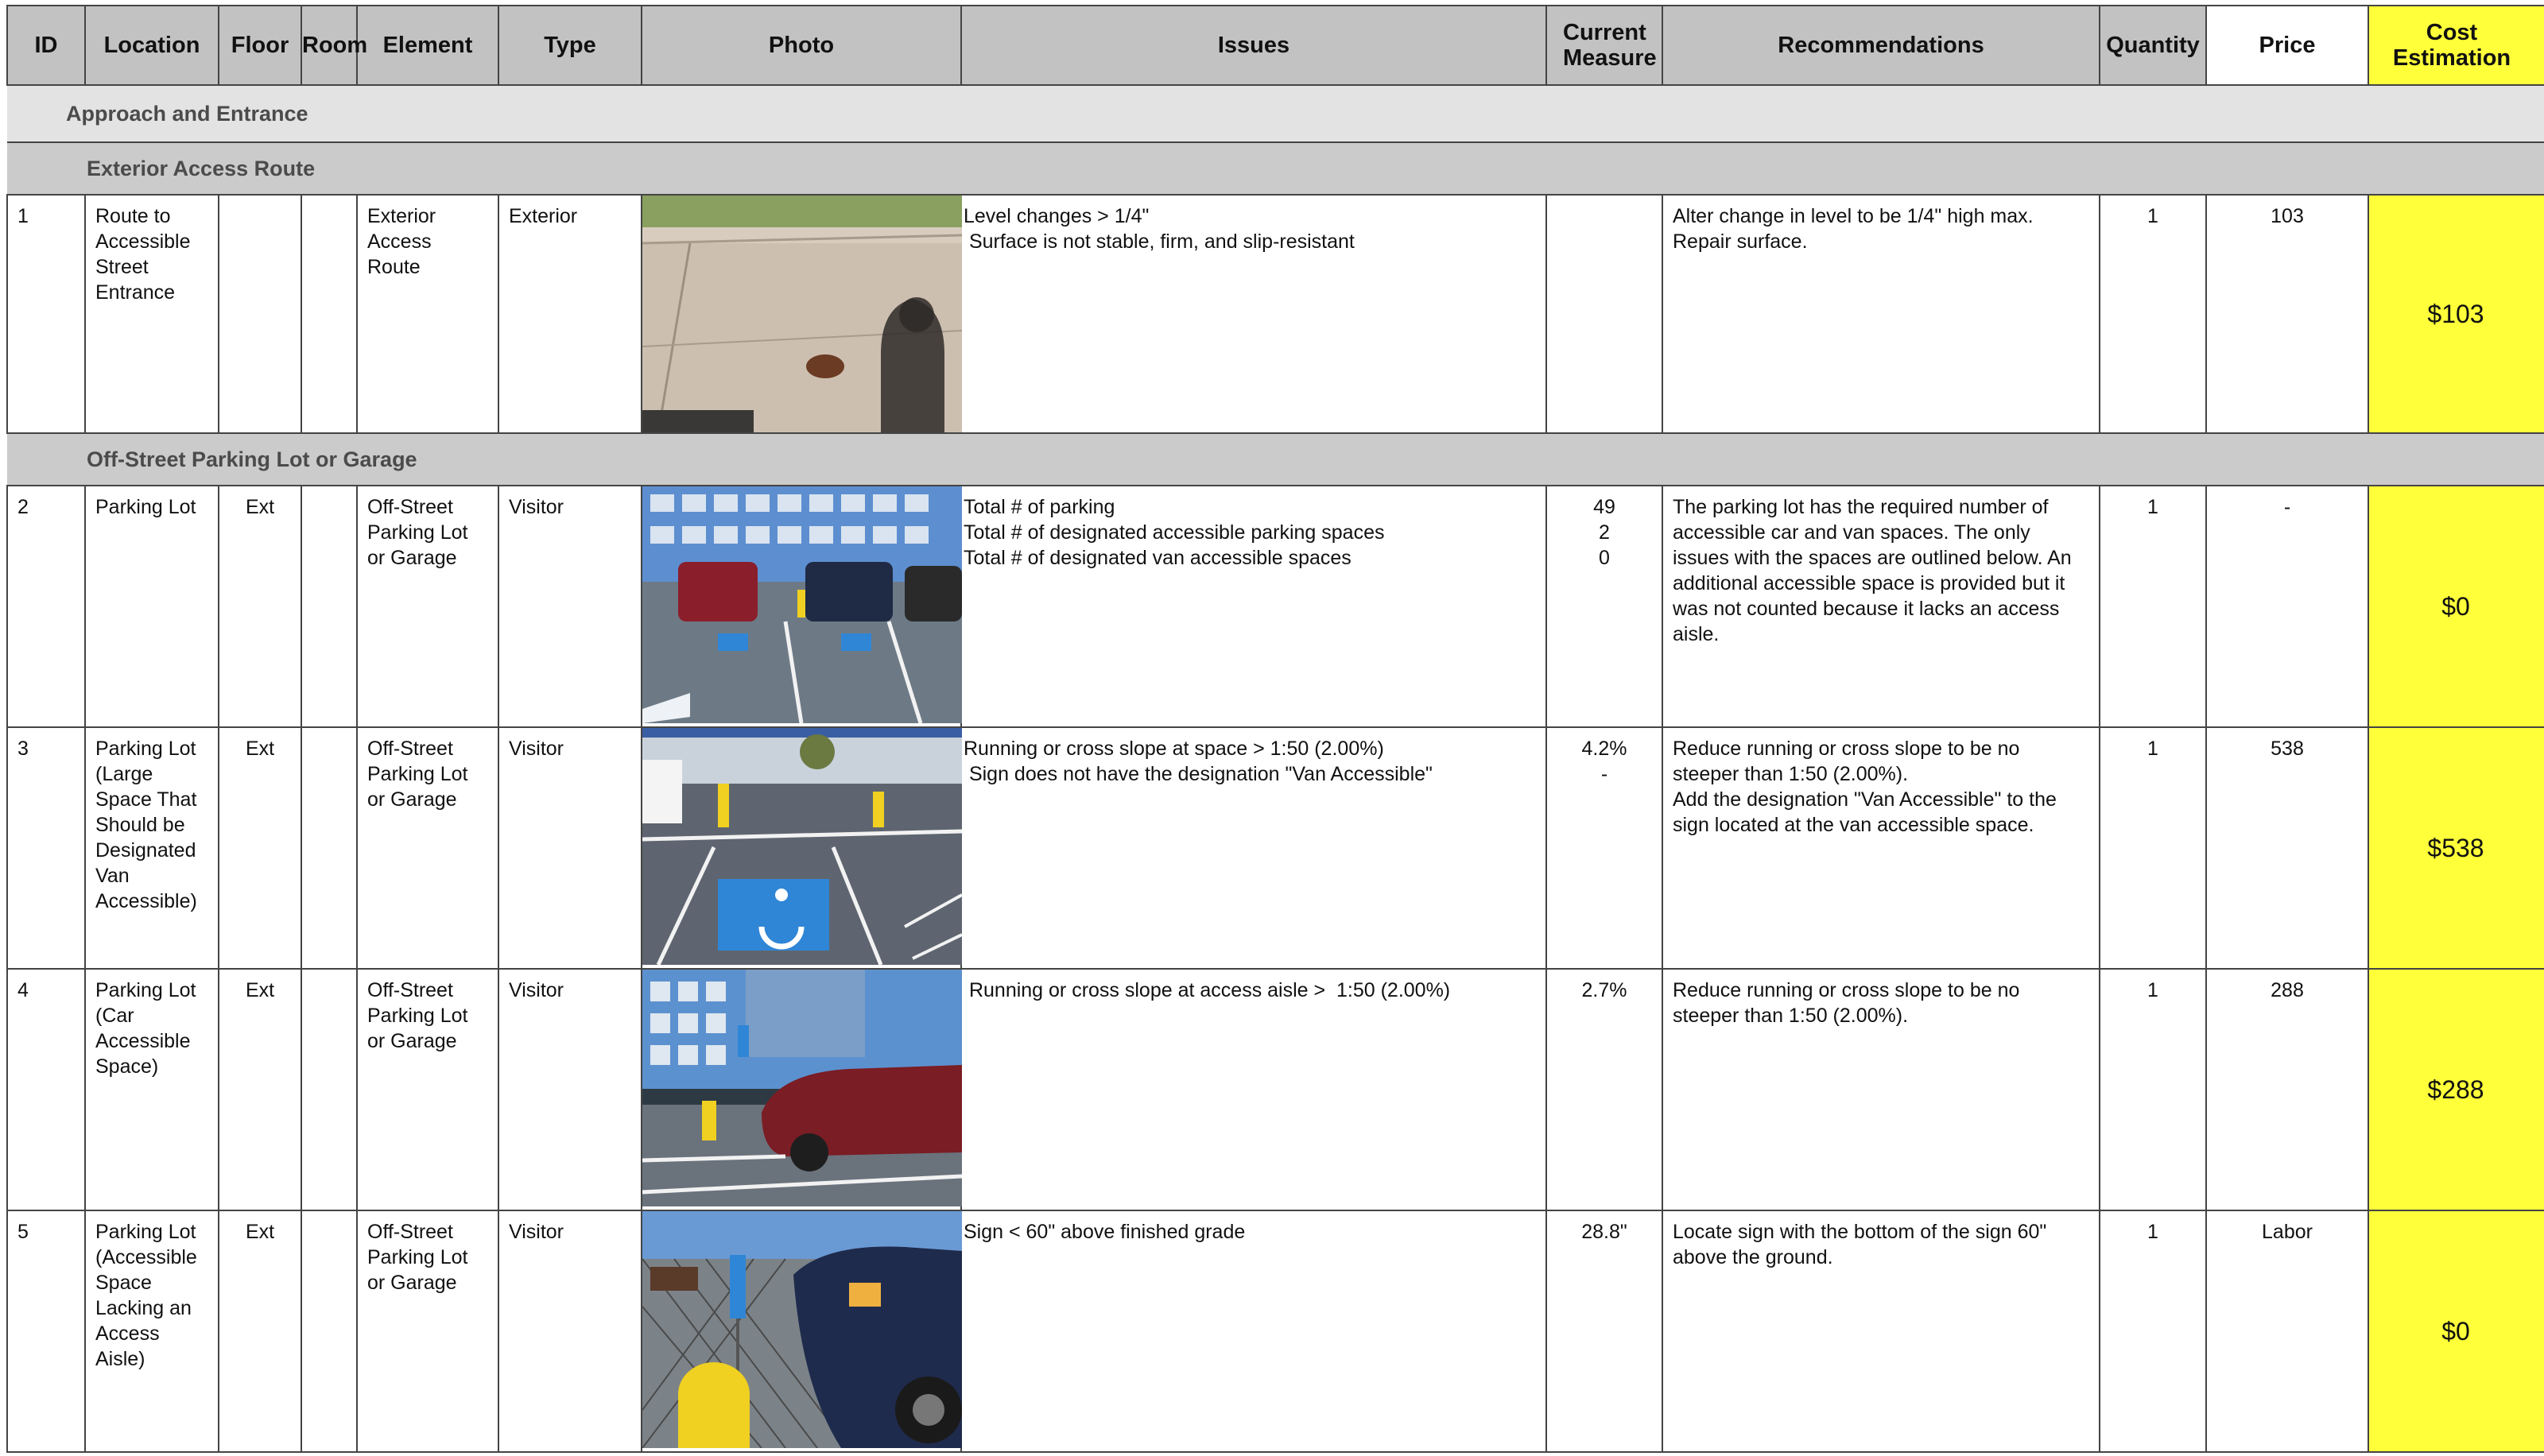  What do you see at coordinates (2287, 1089) in the screenshot?
I see `cell-price: 288` at bounding box center [2287, 1089].